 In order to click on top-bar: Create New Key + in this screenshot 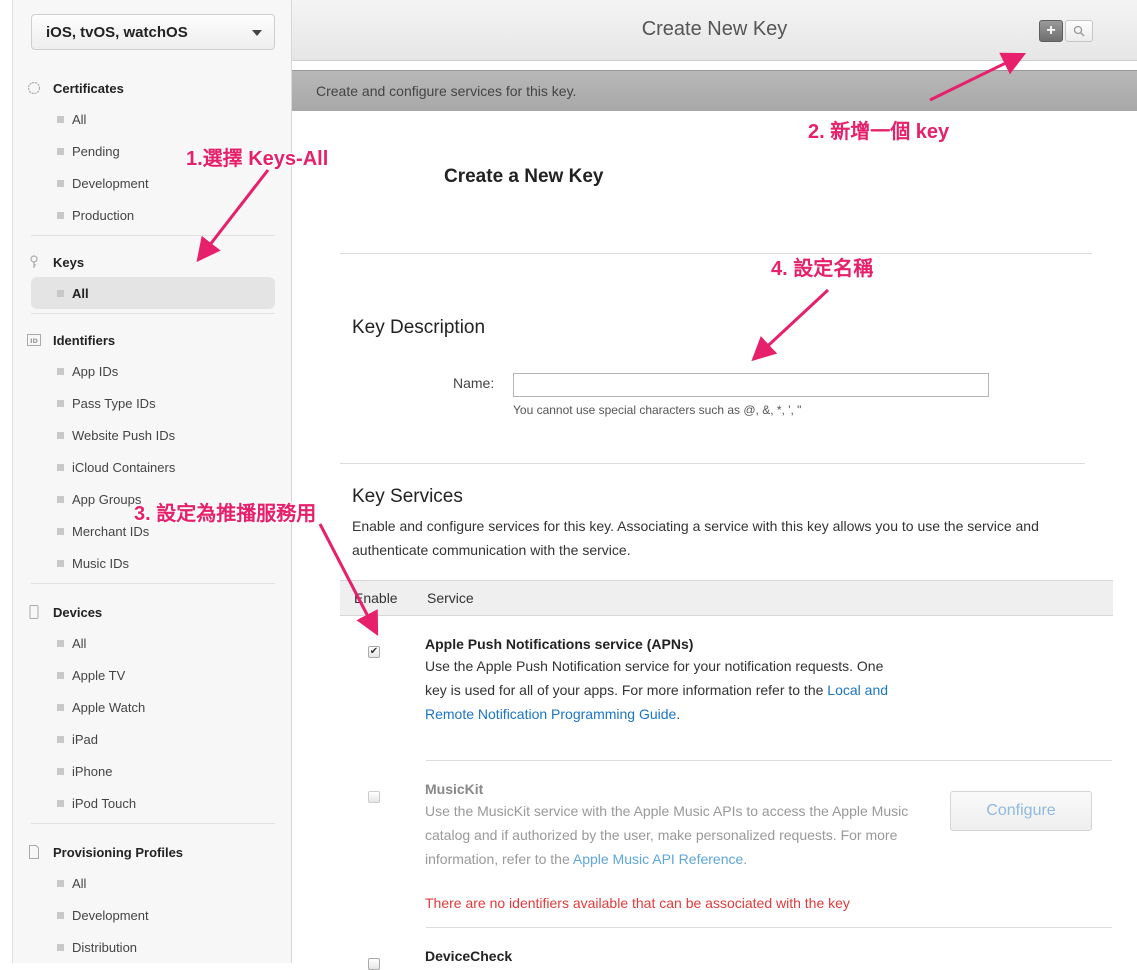, I will do `click(714, 30)`.